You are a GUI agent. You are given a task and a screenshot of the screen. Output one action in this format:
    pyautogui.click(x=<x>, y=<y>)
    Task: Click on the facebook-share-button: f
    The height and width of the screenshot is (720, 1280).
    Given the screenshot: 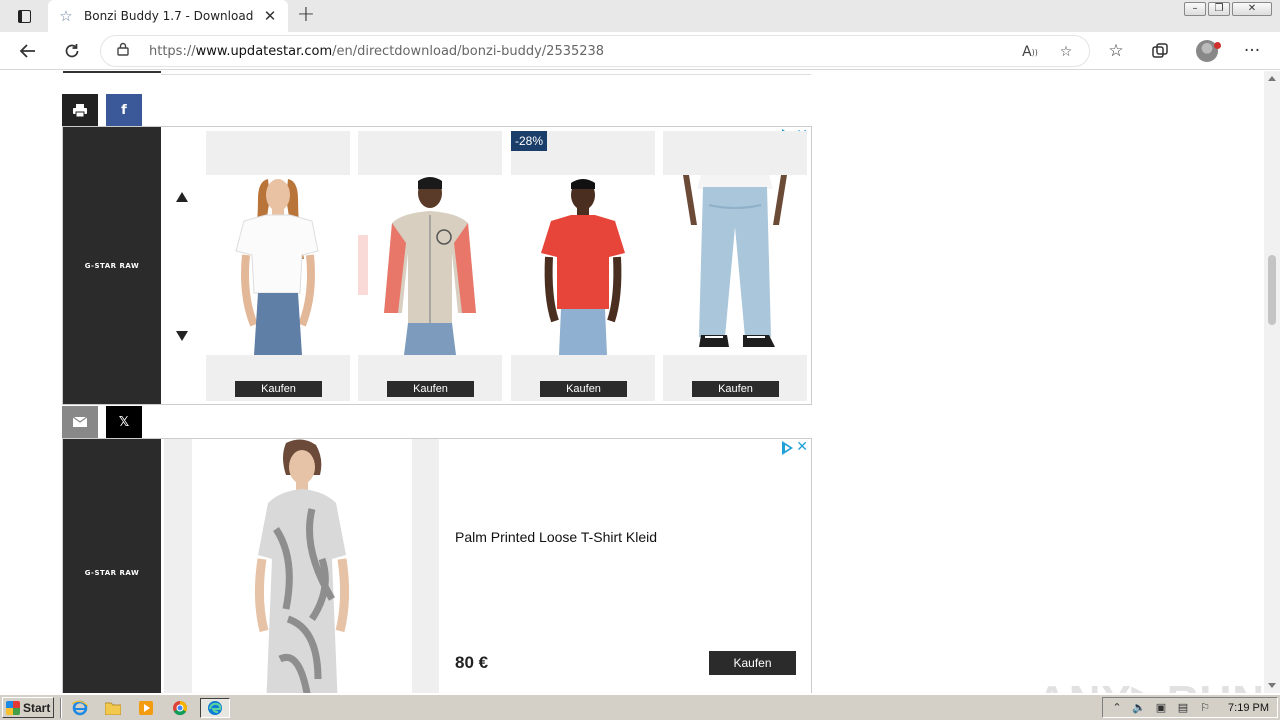 What is the action you would take?
    pyautogui.click(x=124, y=110)
    